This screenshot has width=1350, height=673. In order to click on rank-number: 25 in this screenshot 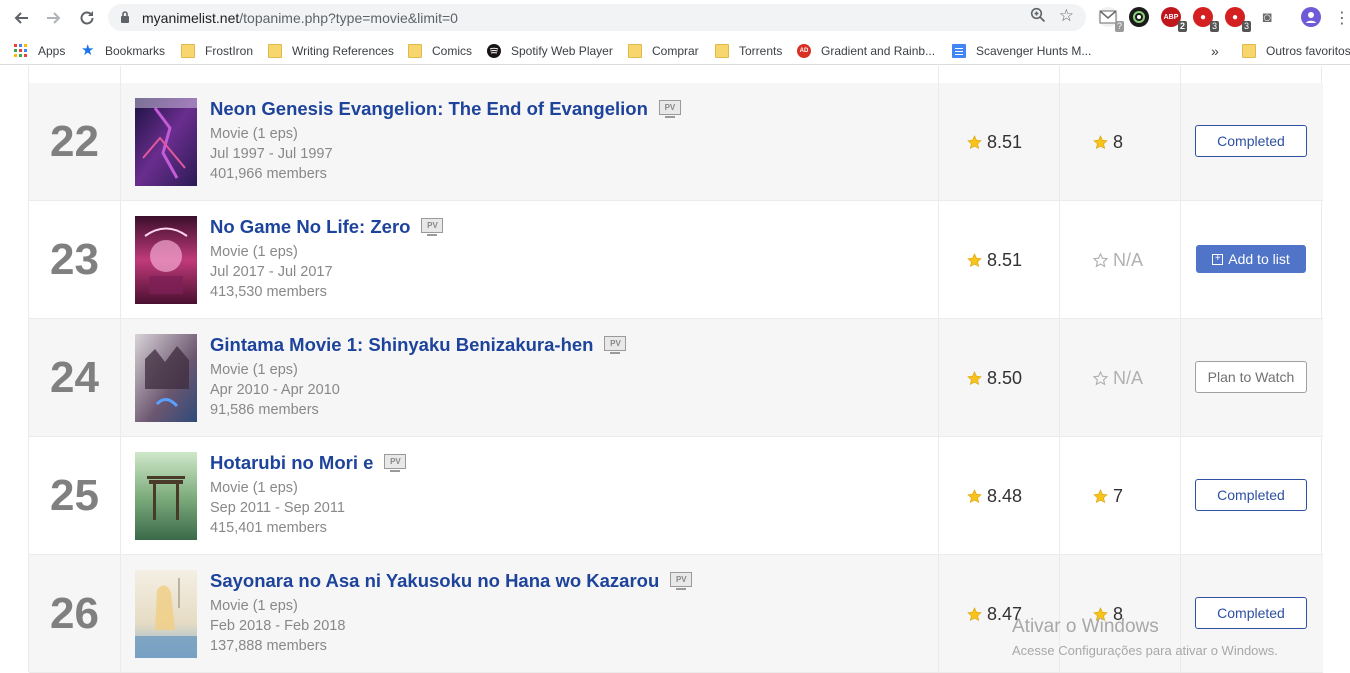, I will do `click(74, 495)`.